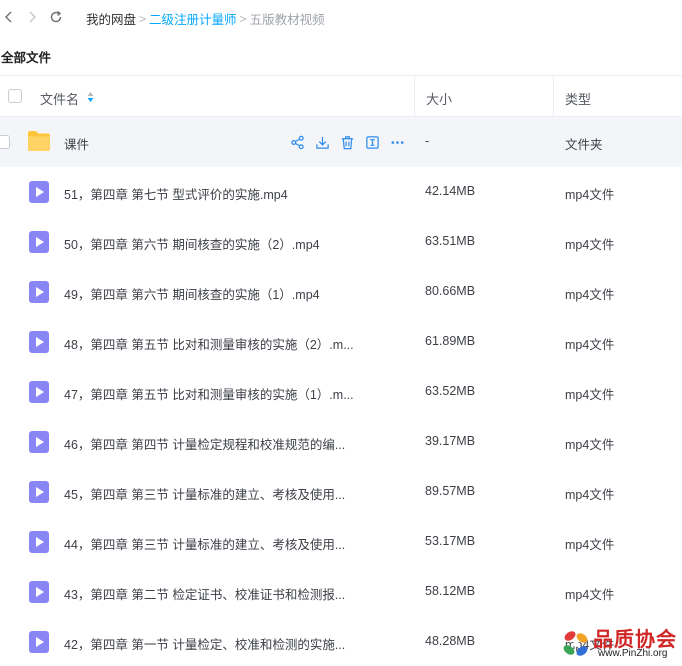  Describe the element at coordinates (59, 98) in the screenshot. I see `column-header-name: 文件名` at that location.